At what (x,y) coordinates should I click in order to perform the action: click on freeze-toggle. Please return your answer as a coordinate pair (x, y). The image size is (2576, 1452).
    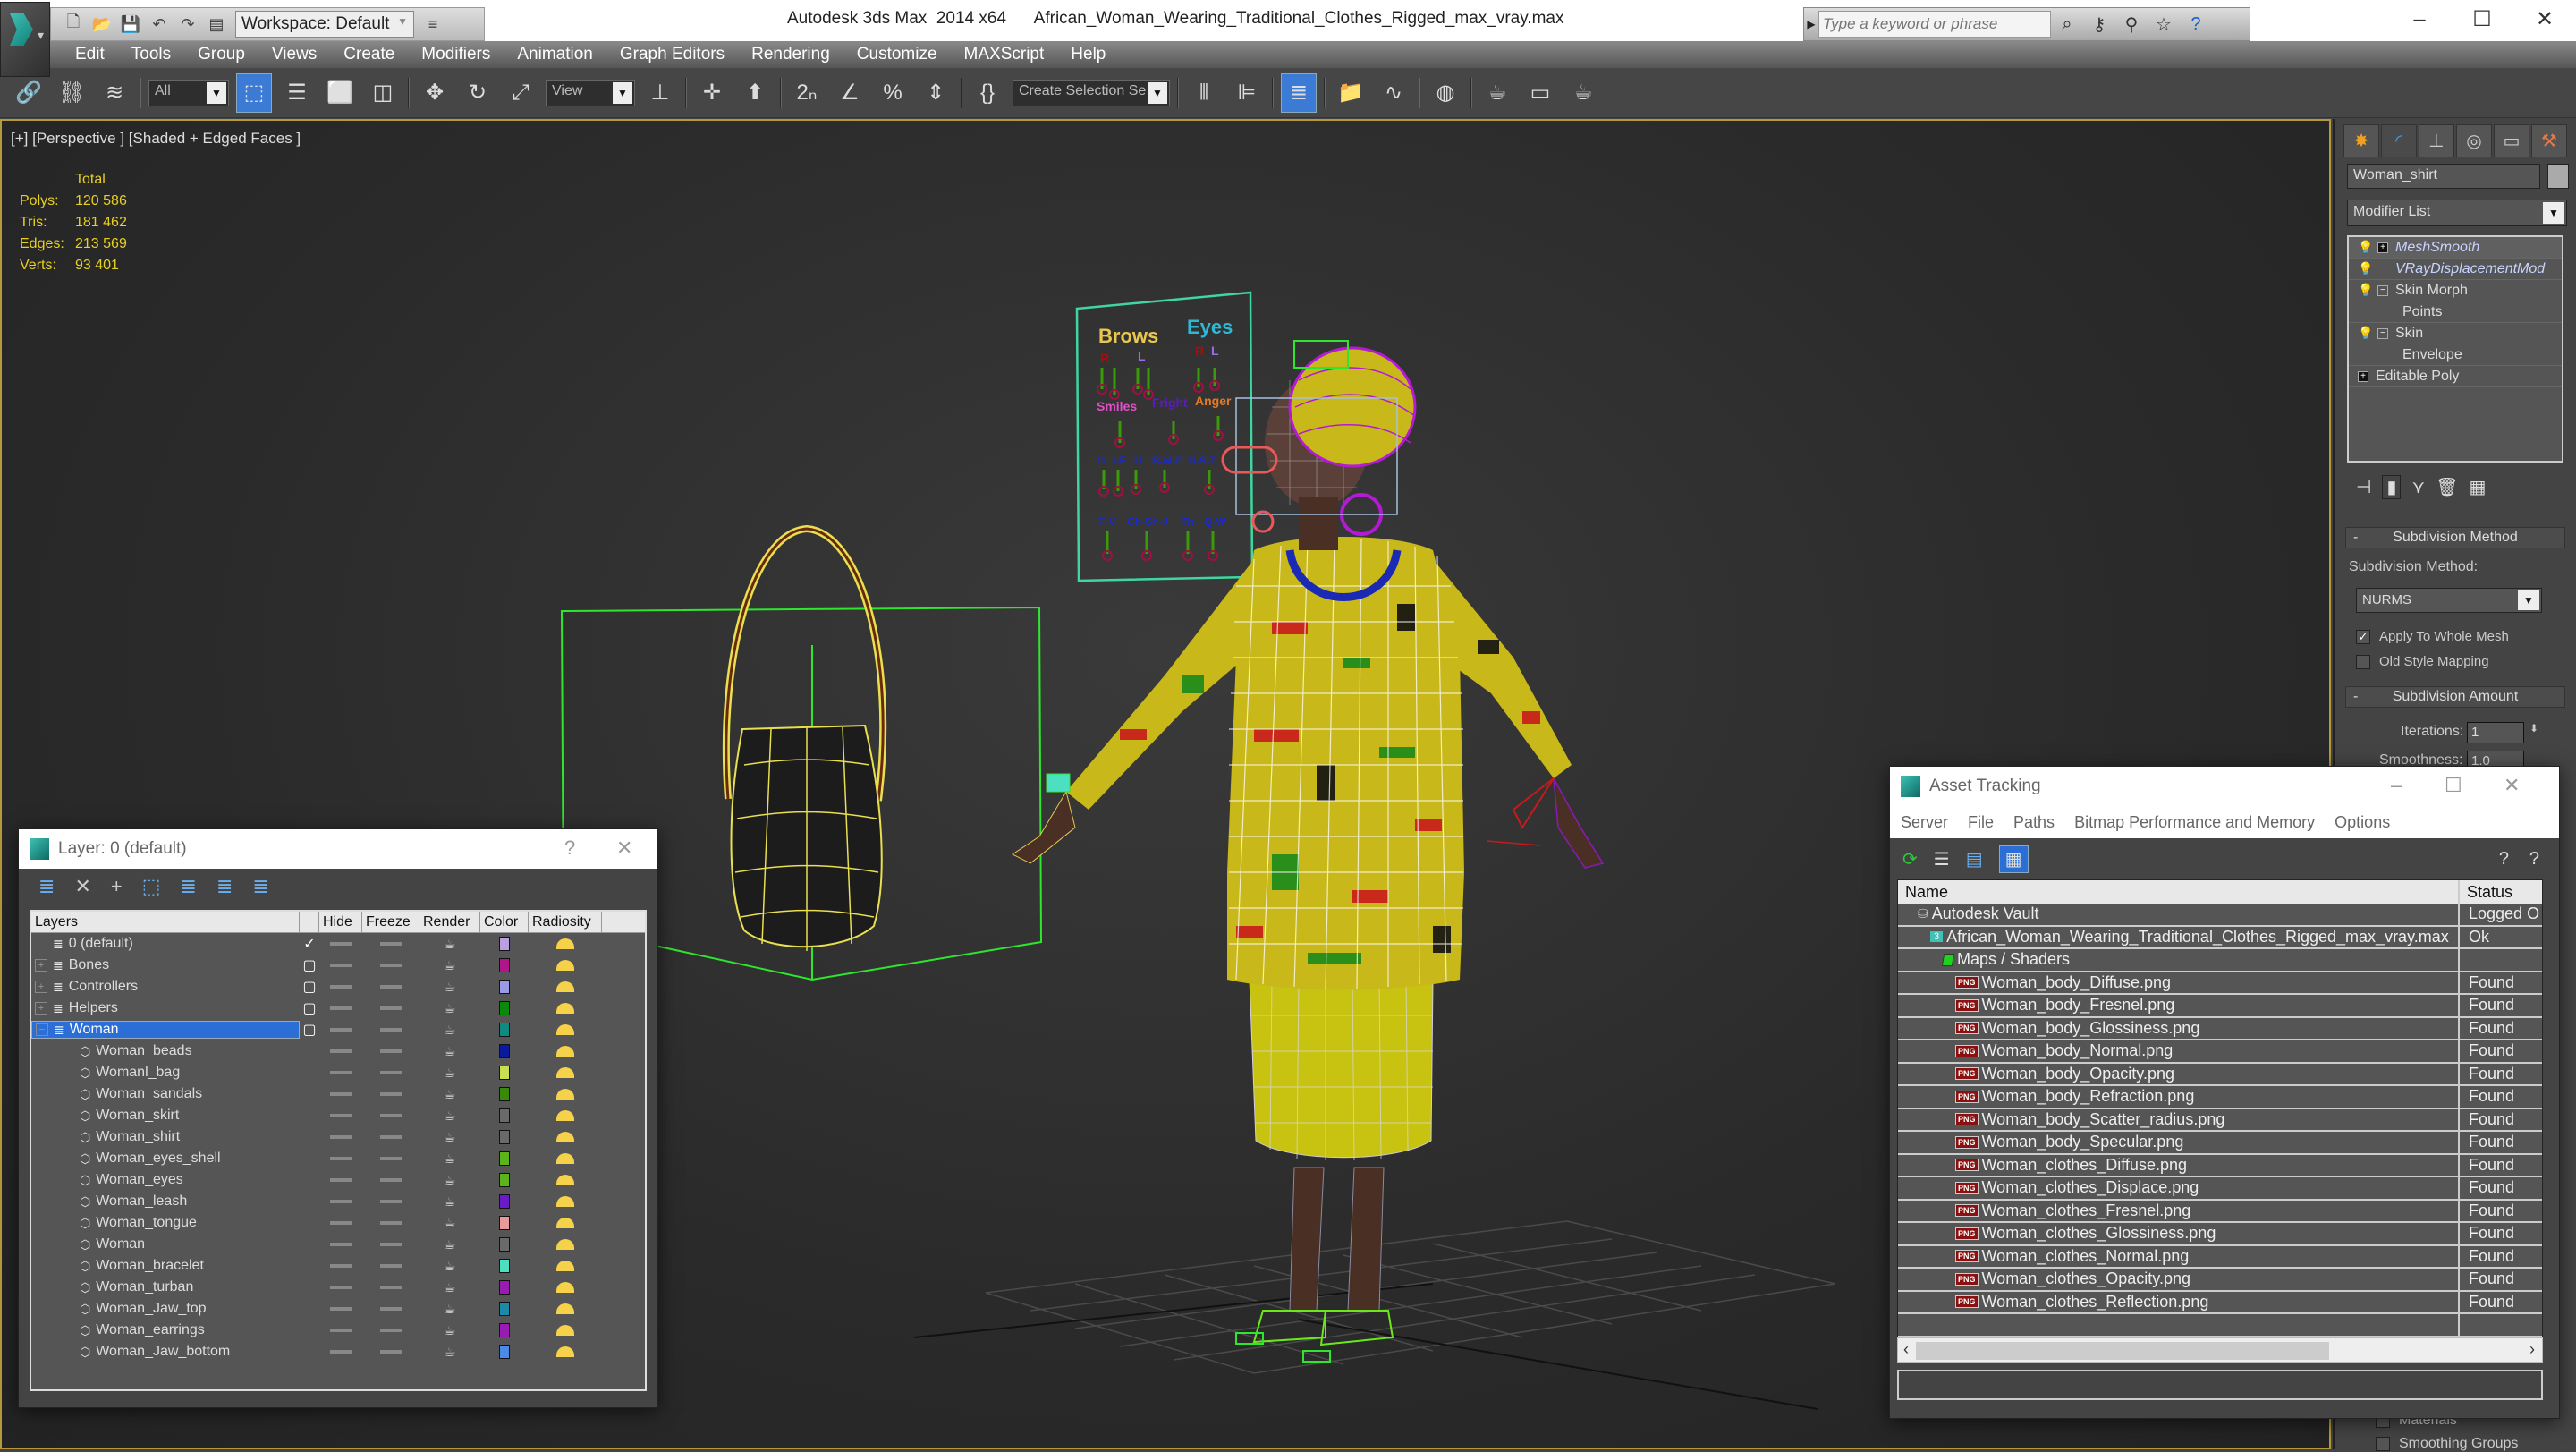
    Looking at the image, I should click on (391, 1051).